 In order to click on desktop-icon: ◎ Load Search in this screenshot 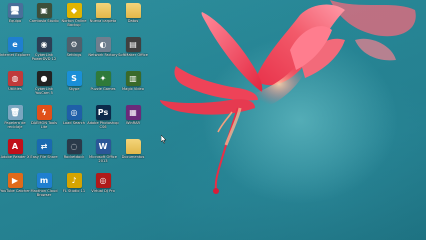, I will do `click(74, 122)`.